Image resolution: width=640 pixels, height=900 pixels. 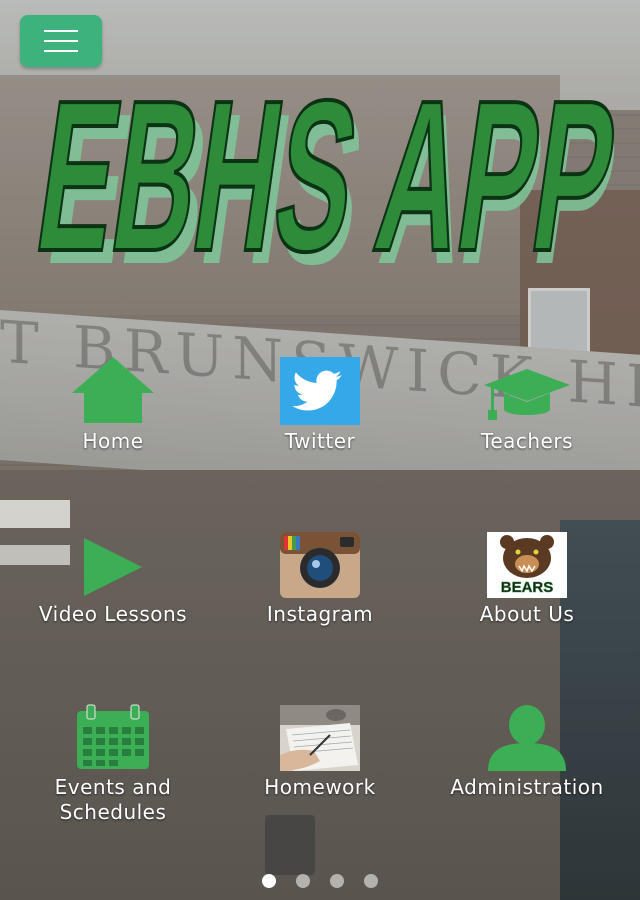 What do you see at coordinates (527, 390) in the screenshot?
I see `graduation-cap-icon` at bounding box center [527, 390].